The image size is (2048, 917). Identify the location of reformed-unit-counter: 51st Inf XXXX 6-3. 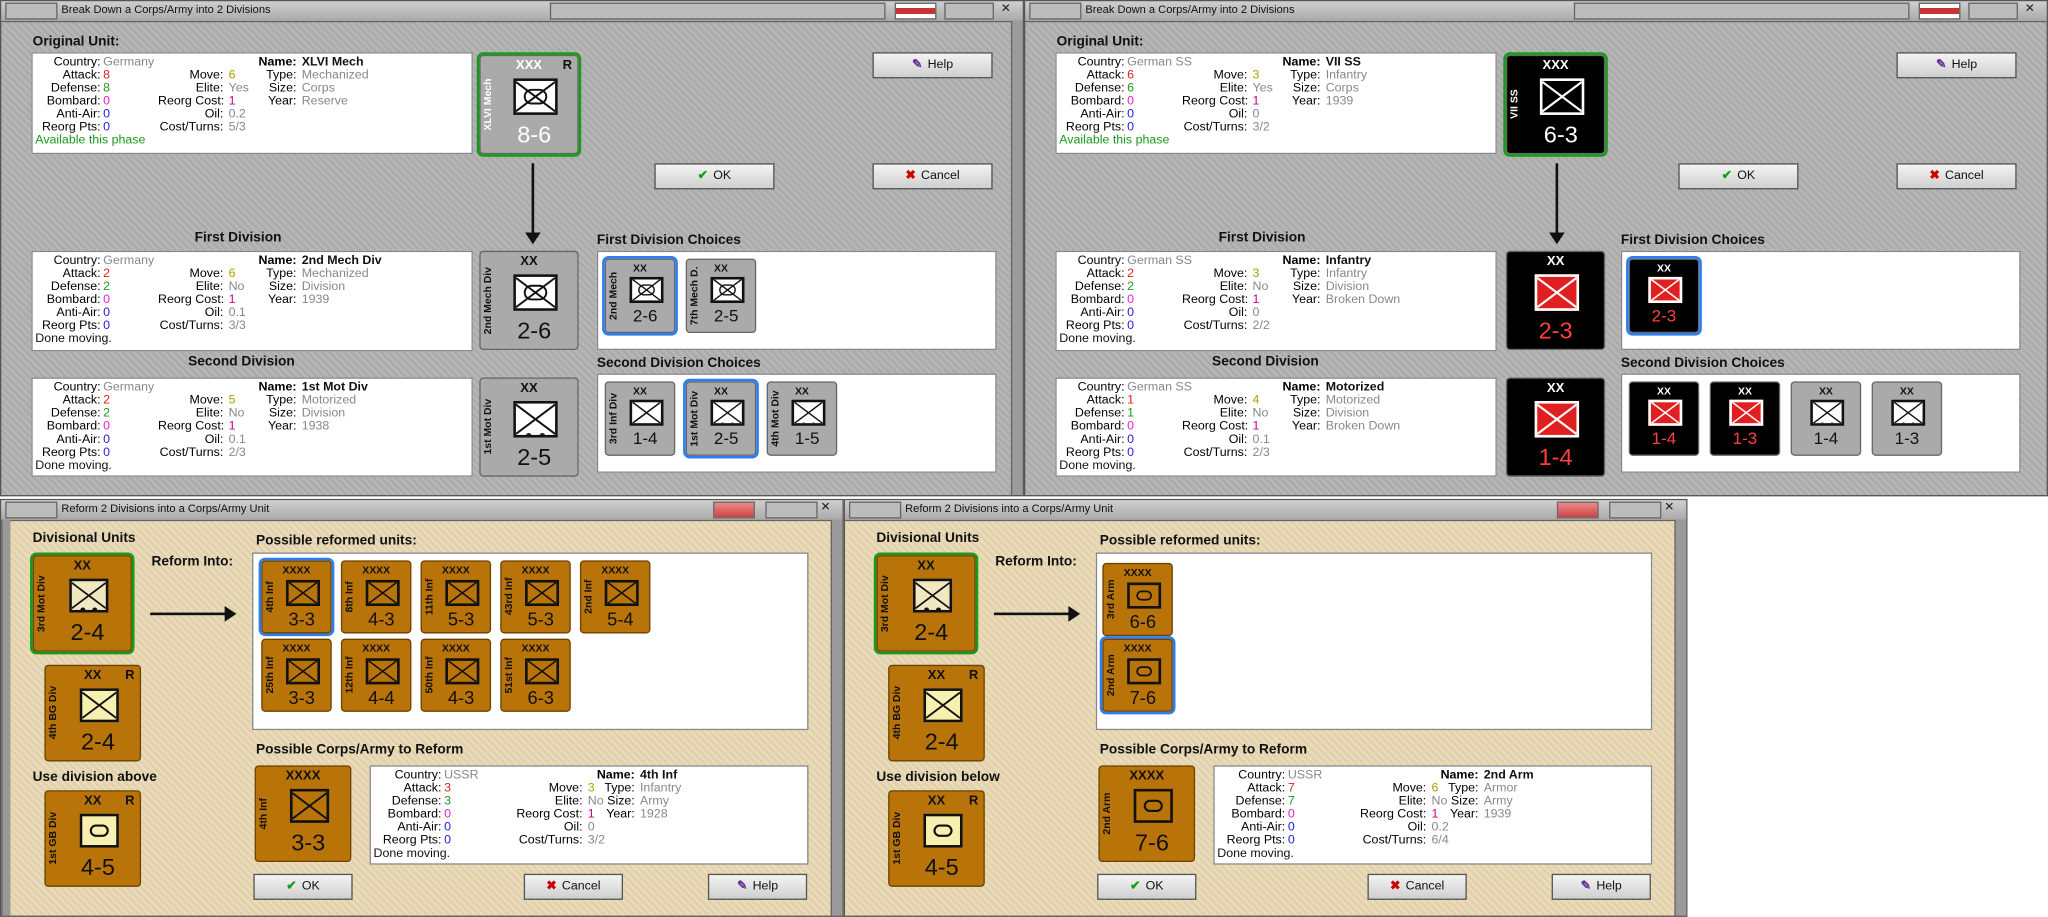
(535, 675).